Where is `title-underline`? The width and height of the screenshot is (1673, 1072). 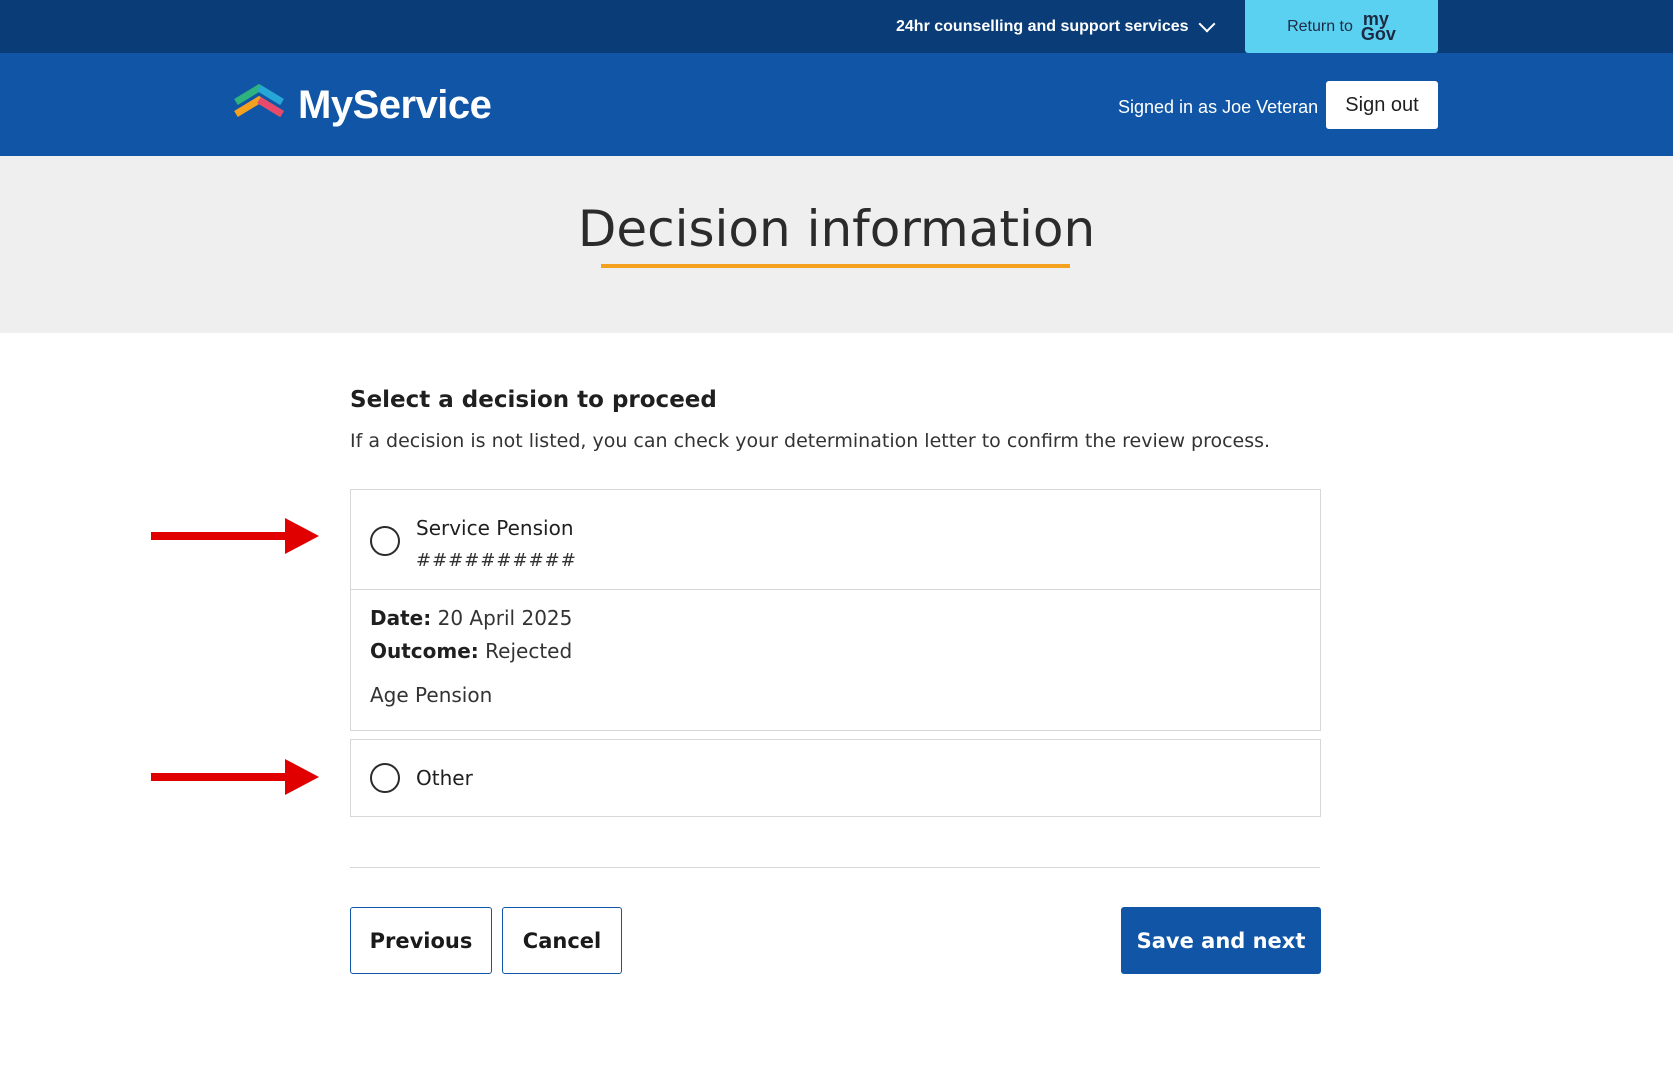
title-underline is located at coordinates (835, 266).